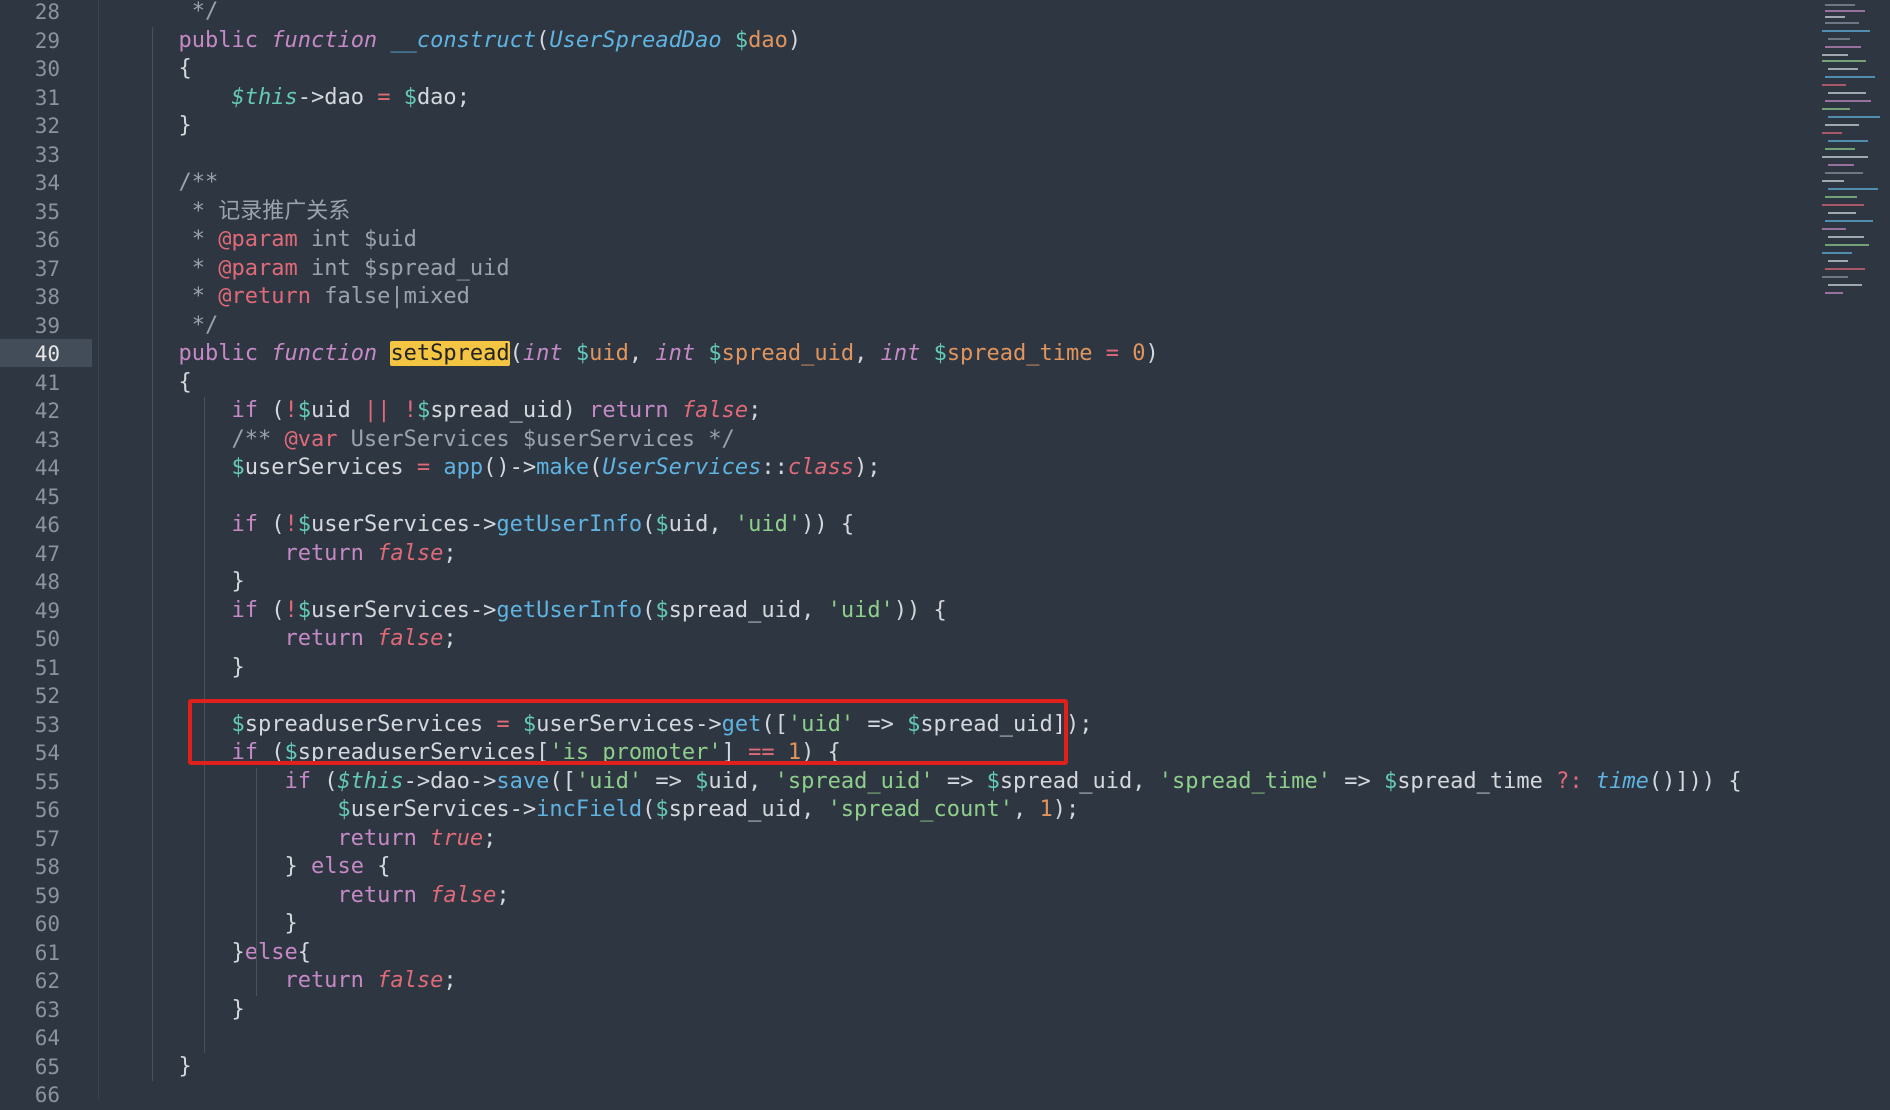 The image size is (1890, 1110). Describe the element at coordinates (47, 553) in the screenshot. I see `line-number: 47` at that location.